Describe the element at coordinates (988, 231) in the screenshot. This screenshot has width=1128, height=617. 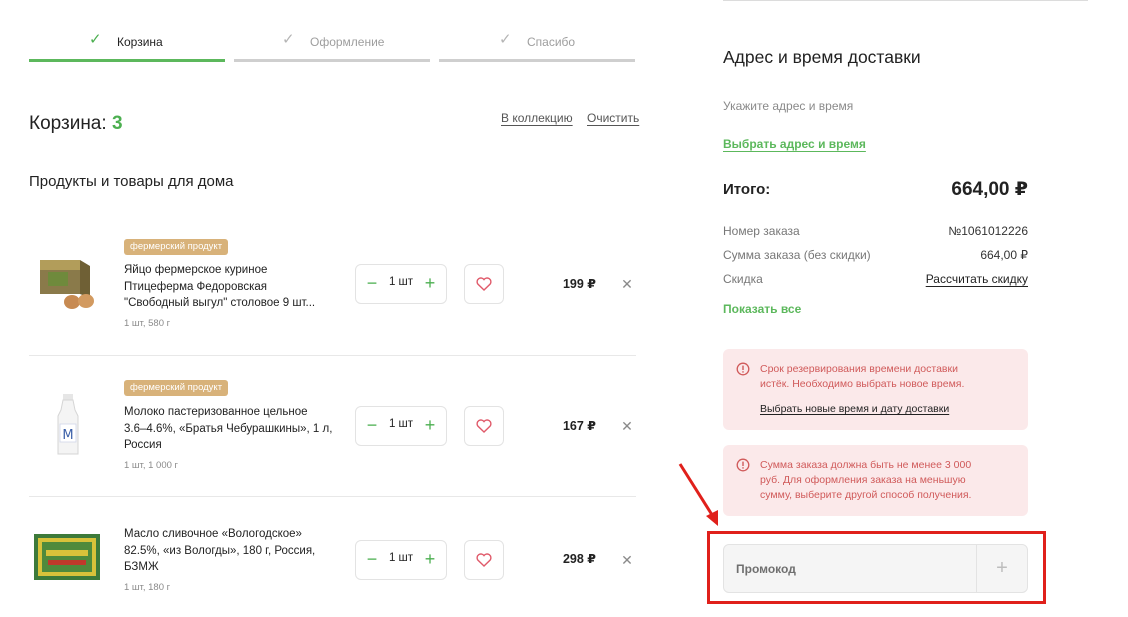
I see `order-number-value: №1061012226` at that location.